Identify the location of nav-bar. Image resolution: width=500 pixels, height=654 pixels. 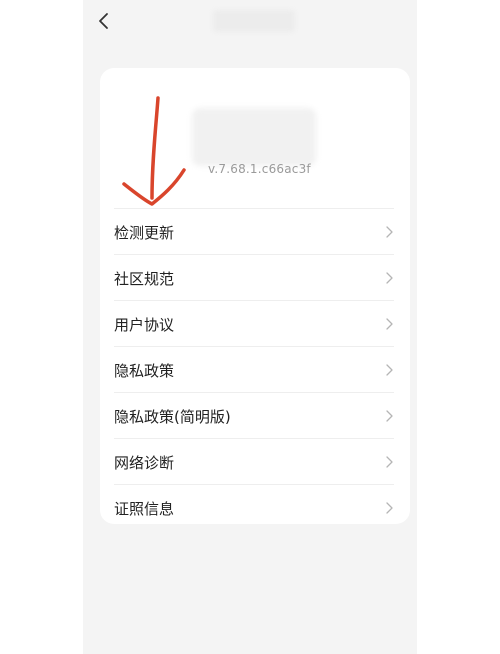
(250, 22).